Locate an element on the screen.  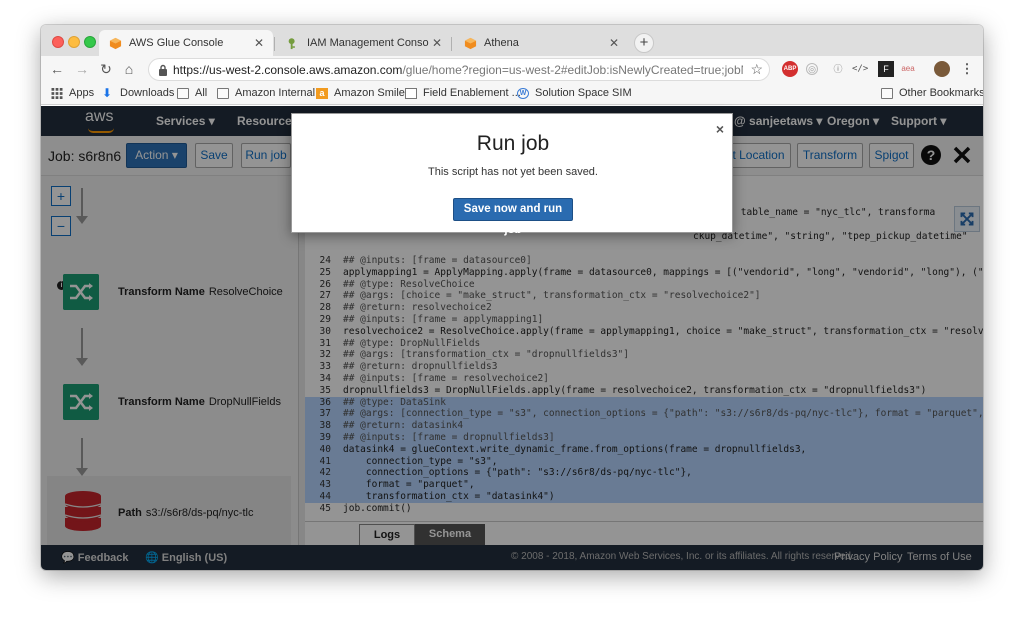
bookmark-label: Apps is located at coordinates (82, 93).